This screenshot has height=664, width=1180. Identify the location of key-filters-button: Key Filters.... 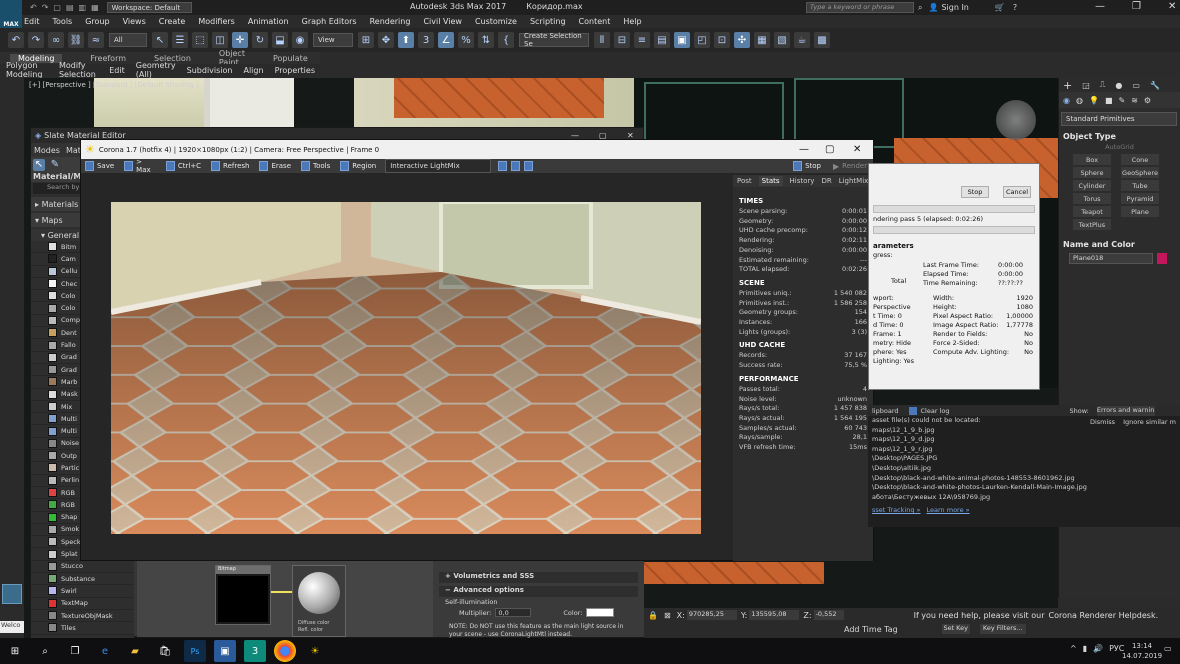
(1002, 629).